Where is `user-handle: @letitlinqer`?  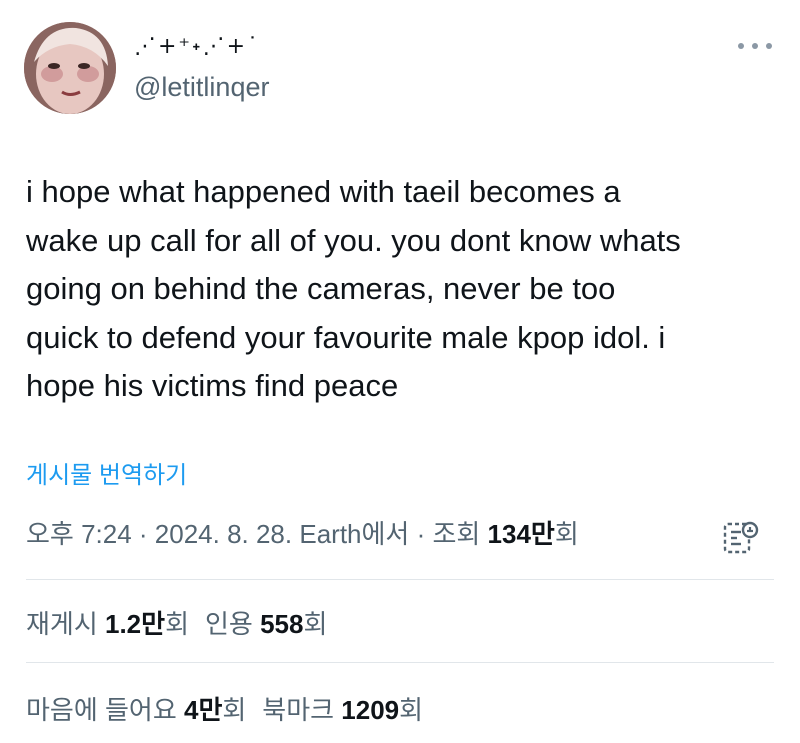
user-handle: @letitlinqer is located at coordinates (201, 87).